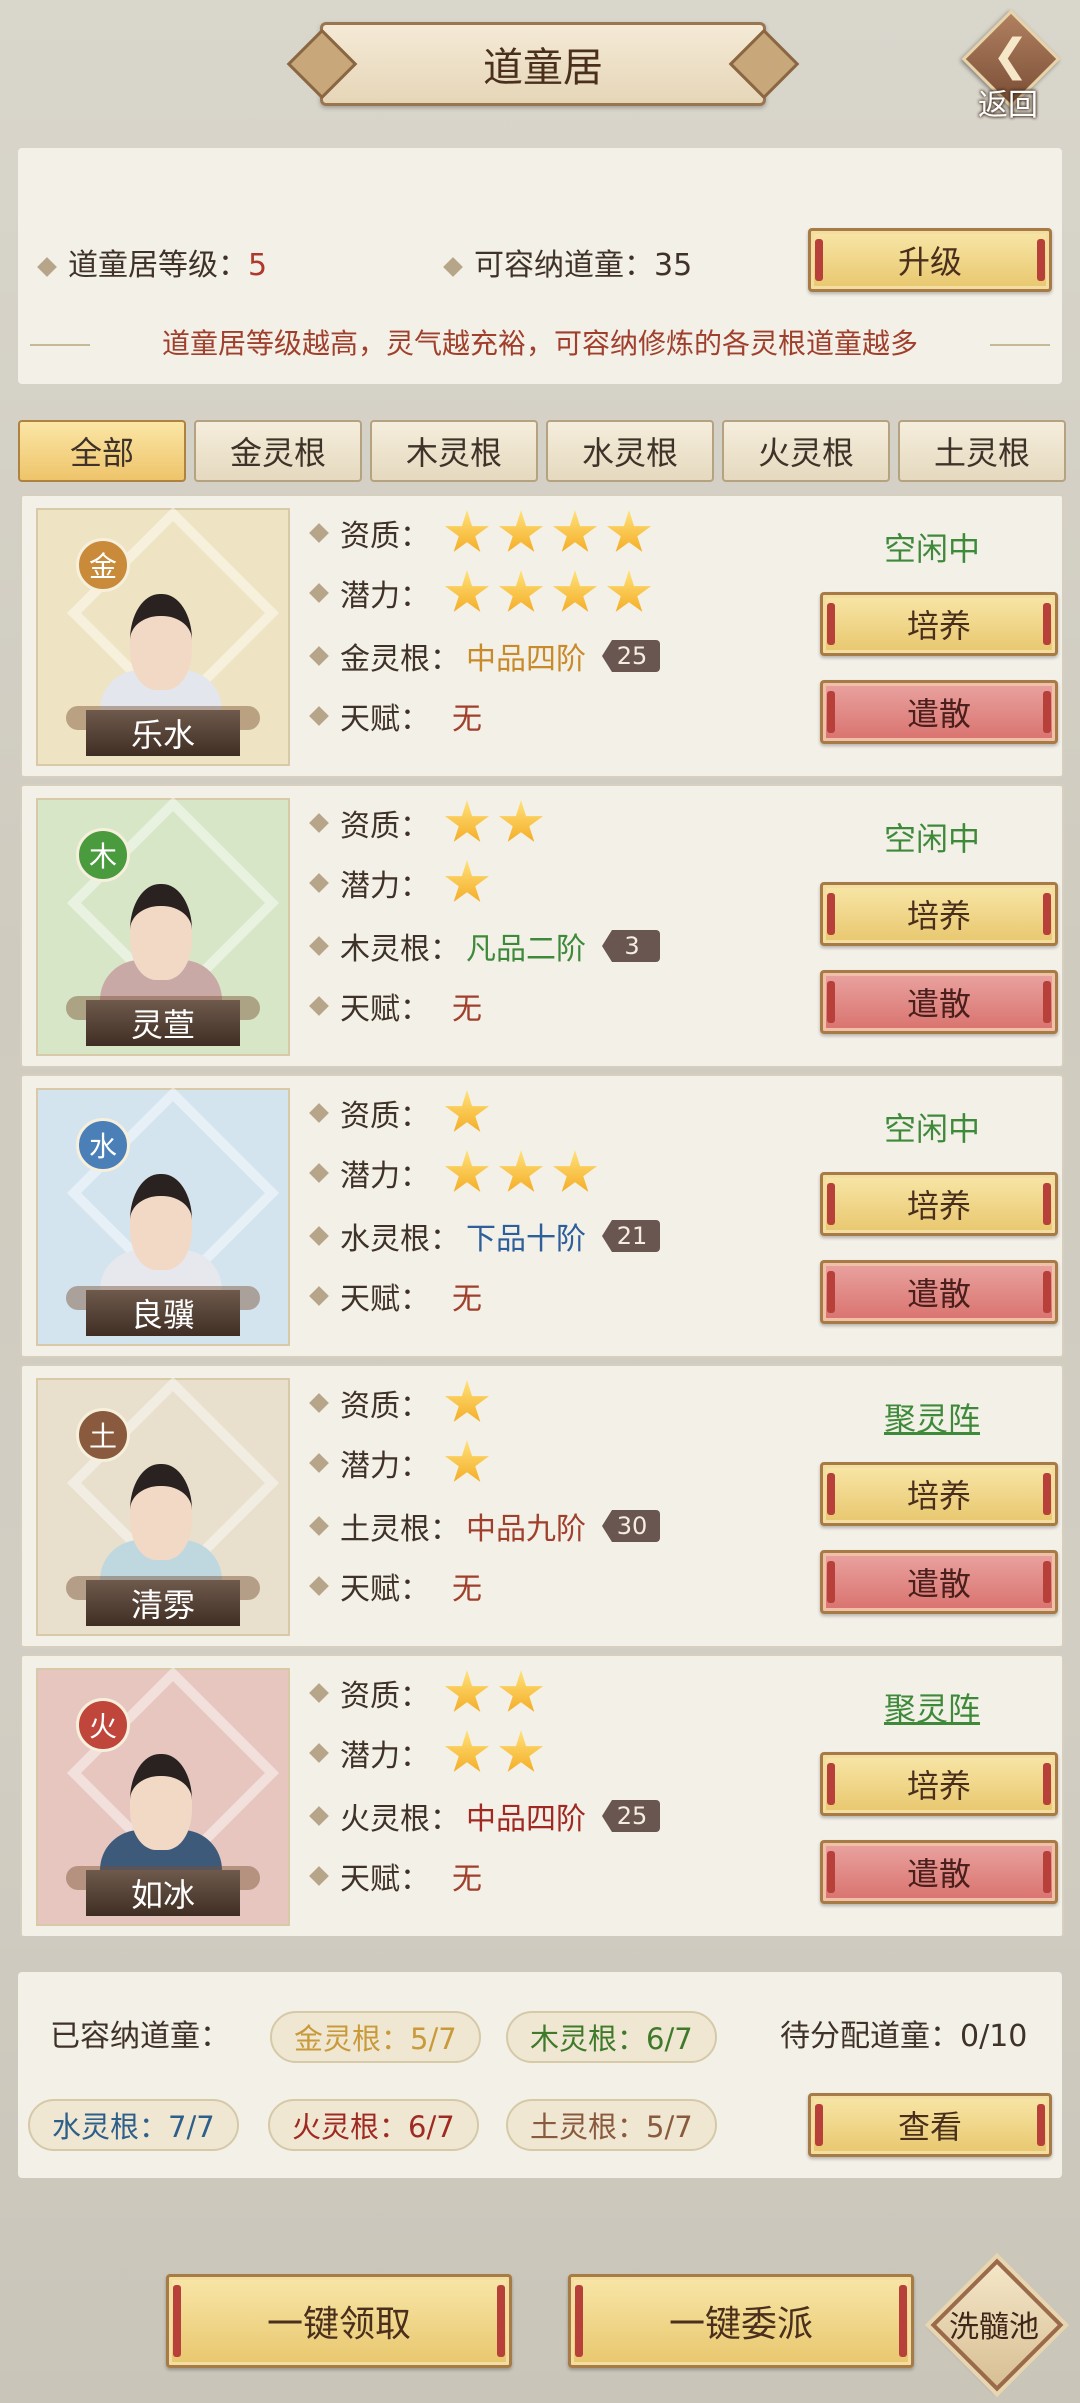 The image size is (1080, 2403). What do you see at coordinates (806, 451) in the screenshot?
I see `tab-4: 火灵根` at bounding box center [806, 451].